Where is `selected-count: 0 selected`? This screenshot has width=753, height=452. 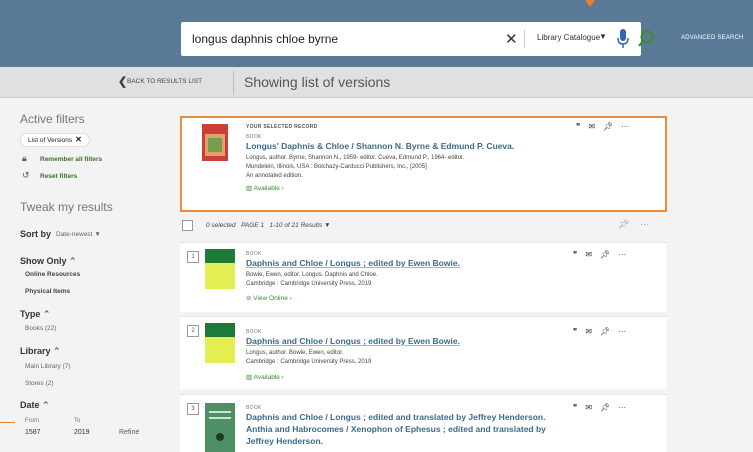
selected-count: 0 selected is located at coordinates (221, 225).